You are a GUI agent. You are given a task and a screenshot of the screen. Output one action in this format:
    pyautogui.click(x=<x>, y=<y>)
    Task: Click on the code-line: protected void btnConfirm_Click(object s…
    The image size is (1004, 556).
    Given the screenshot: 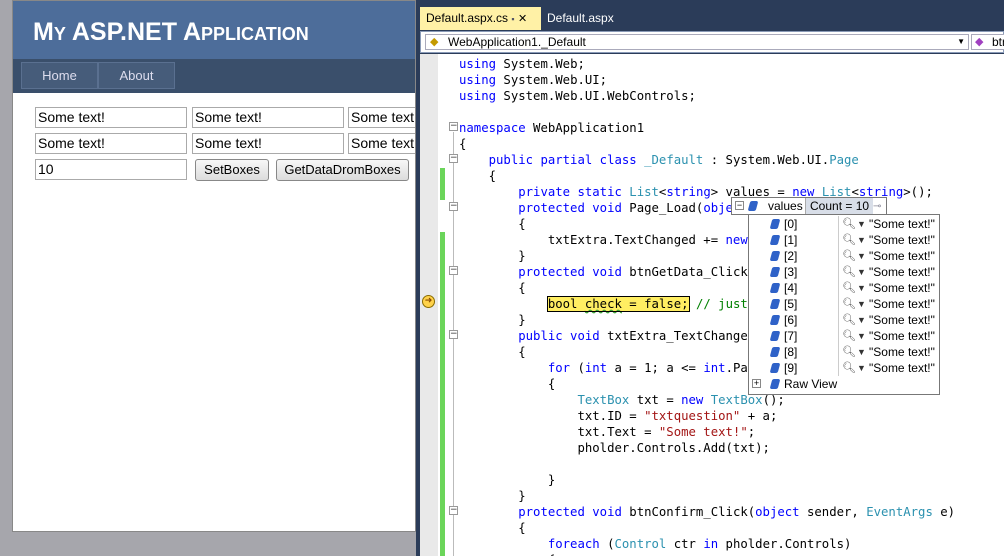 What is the action you would take?
    pyautogui.click(x=707, y=512)
    